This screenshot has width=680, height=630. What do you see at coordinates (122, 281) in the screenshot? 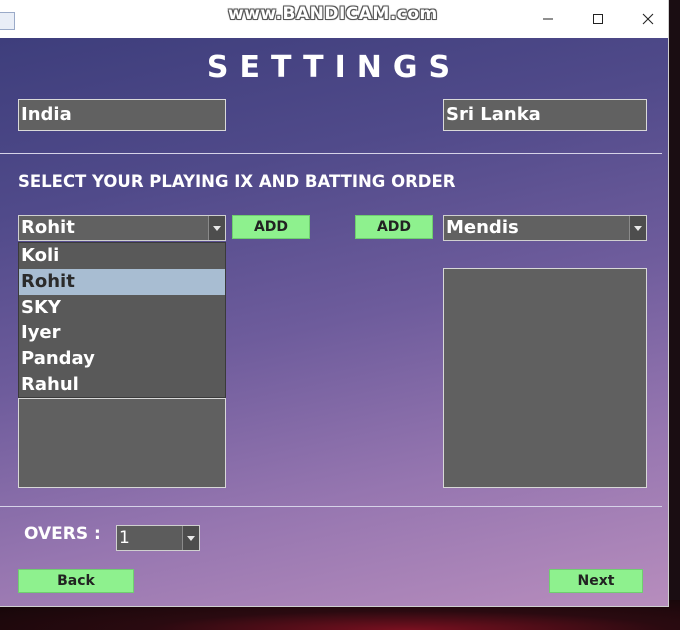
I see `dropdown-option-highlighted: Rohit` at bounding box center [122, 281].